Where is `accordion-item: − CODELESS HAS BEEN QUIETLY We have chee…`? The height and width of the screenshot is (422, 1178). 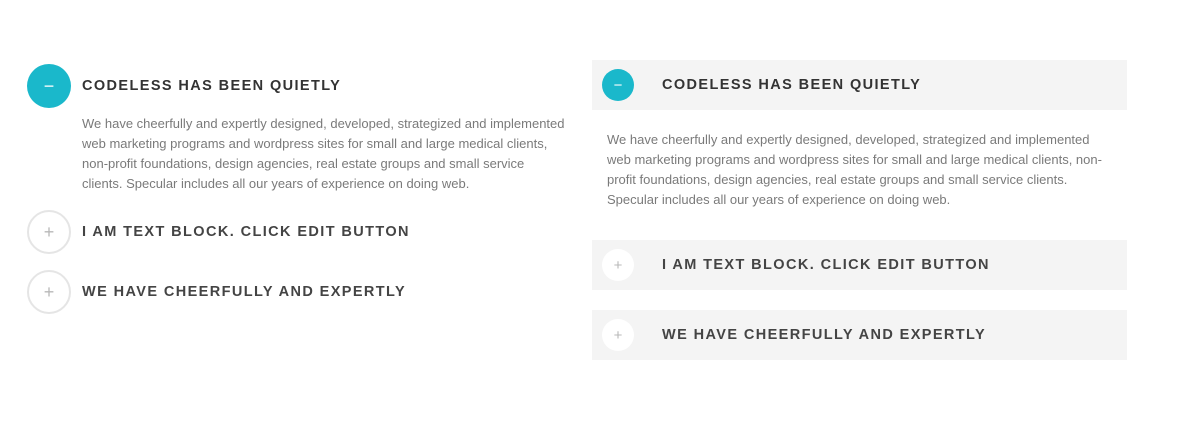
accordion-item: − CODELESS HAS BEEN QUIETLY We have chee… is located at coordinates (297, 129).